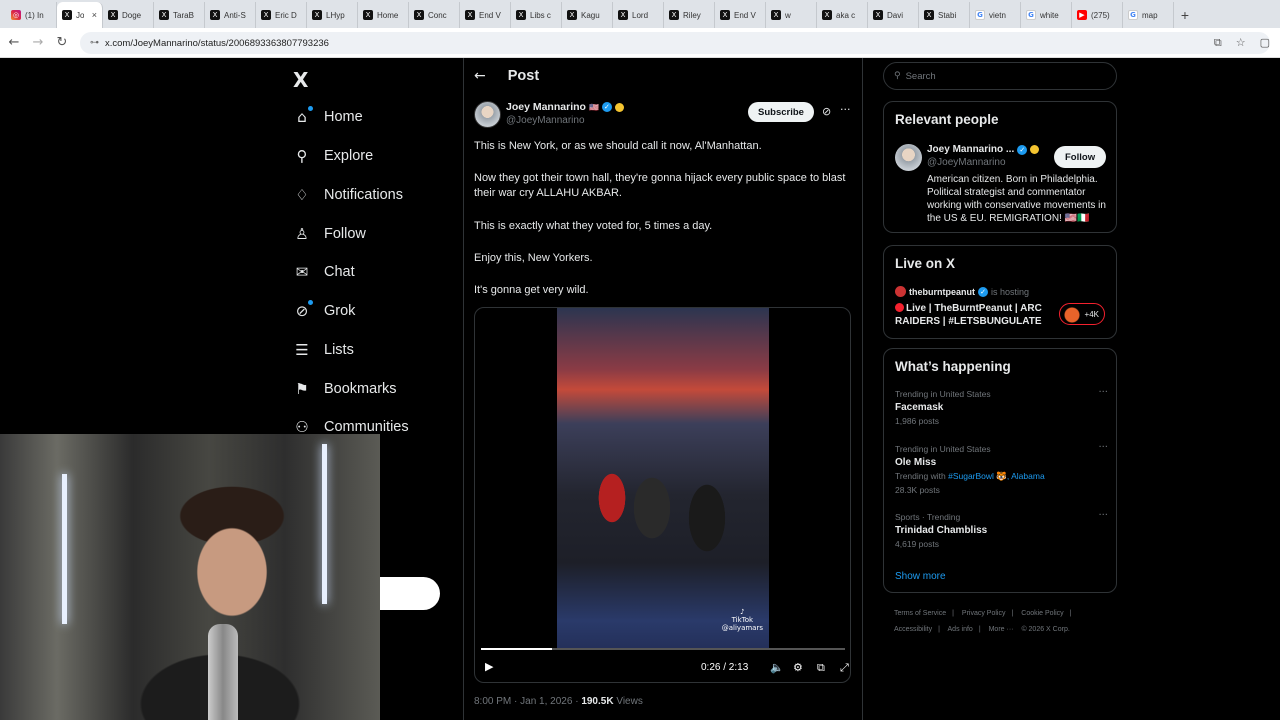  What do you see at coordinates (546, 107) in the screenshot?
I see `author-name-text: Joey Mannarino` at bounding box center [546, 107].